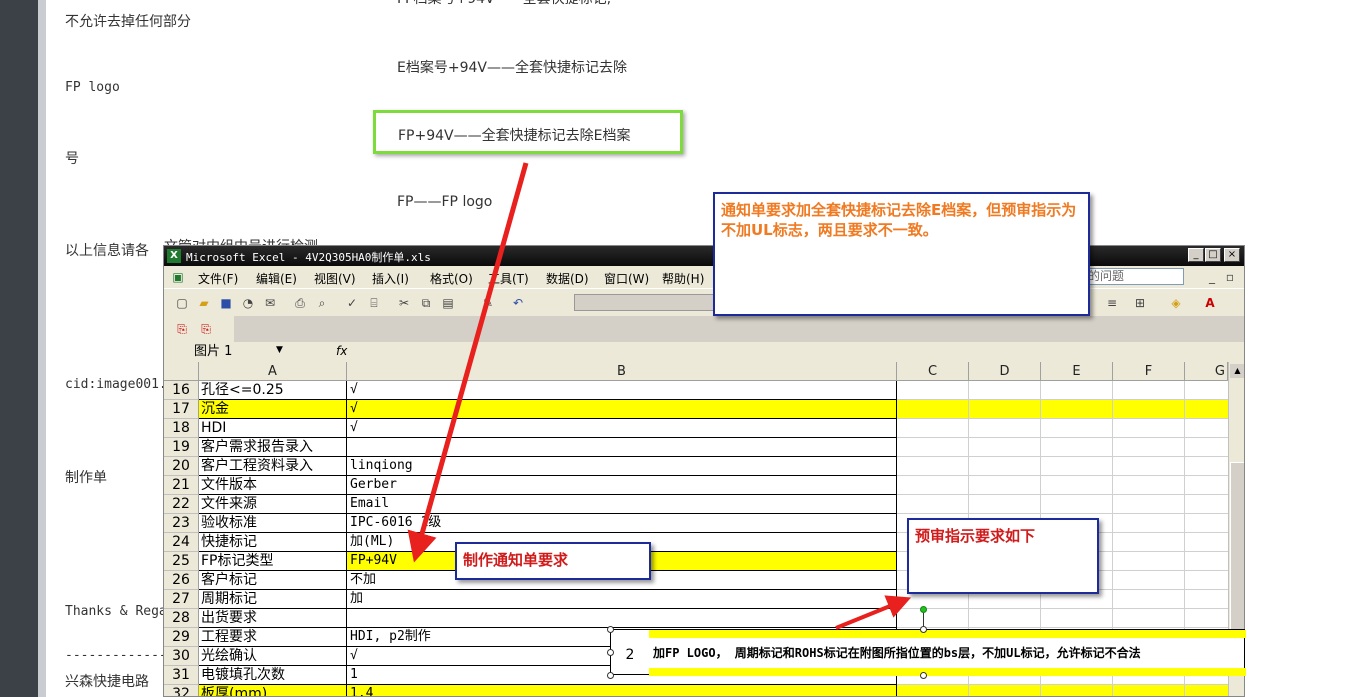 Image resolution: width=1355 pixels, height=697 pixels. I want to click on cell-a: 文件来源, so click(273, 504).